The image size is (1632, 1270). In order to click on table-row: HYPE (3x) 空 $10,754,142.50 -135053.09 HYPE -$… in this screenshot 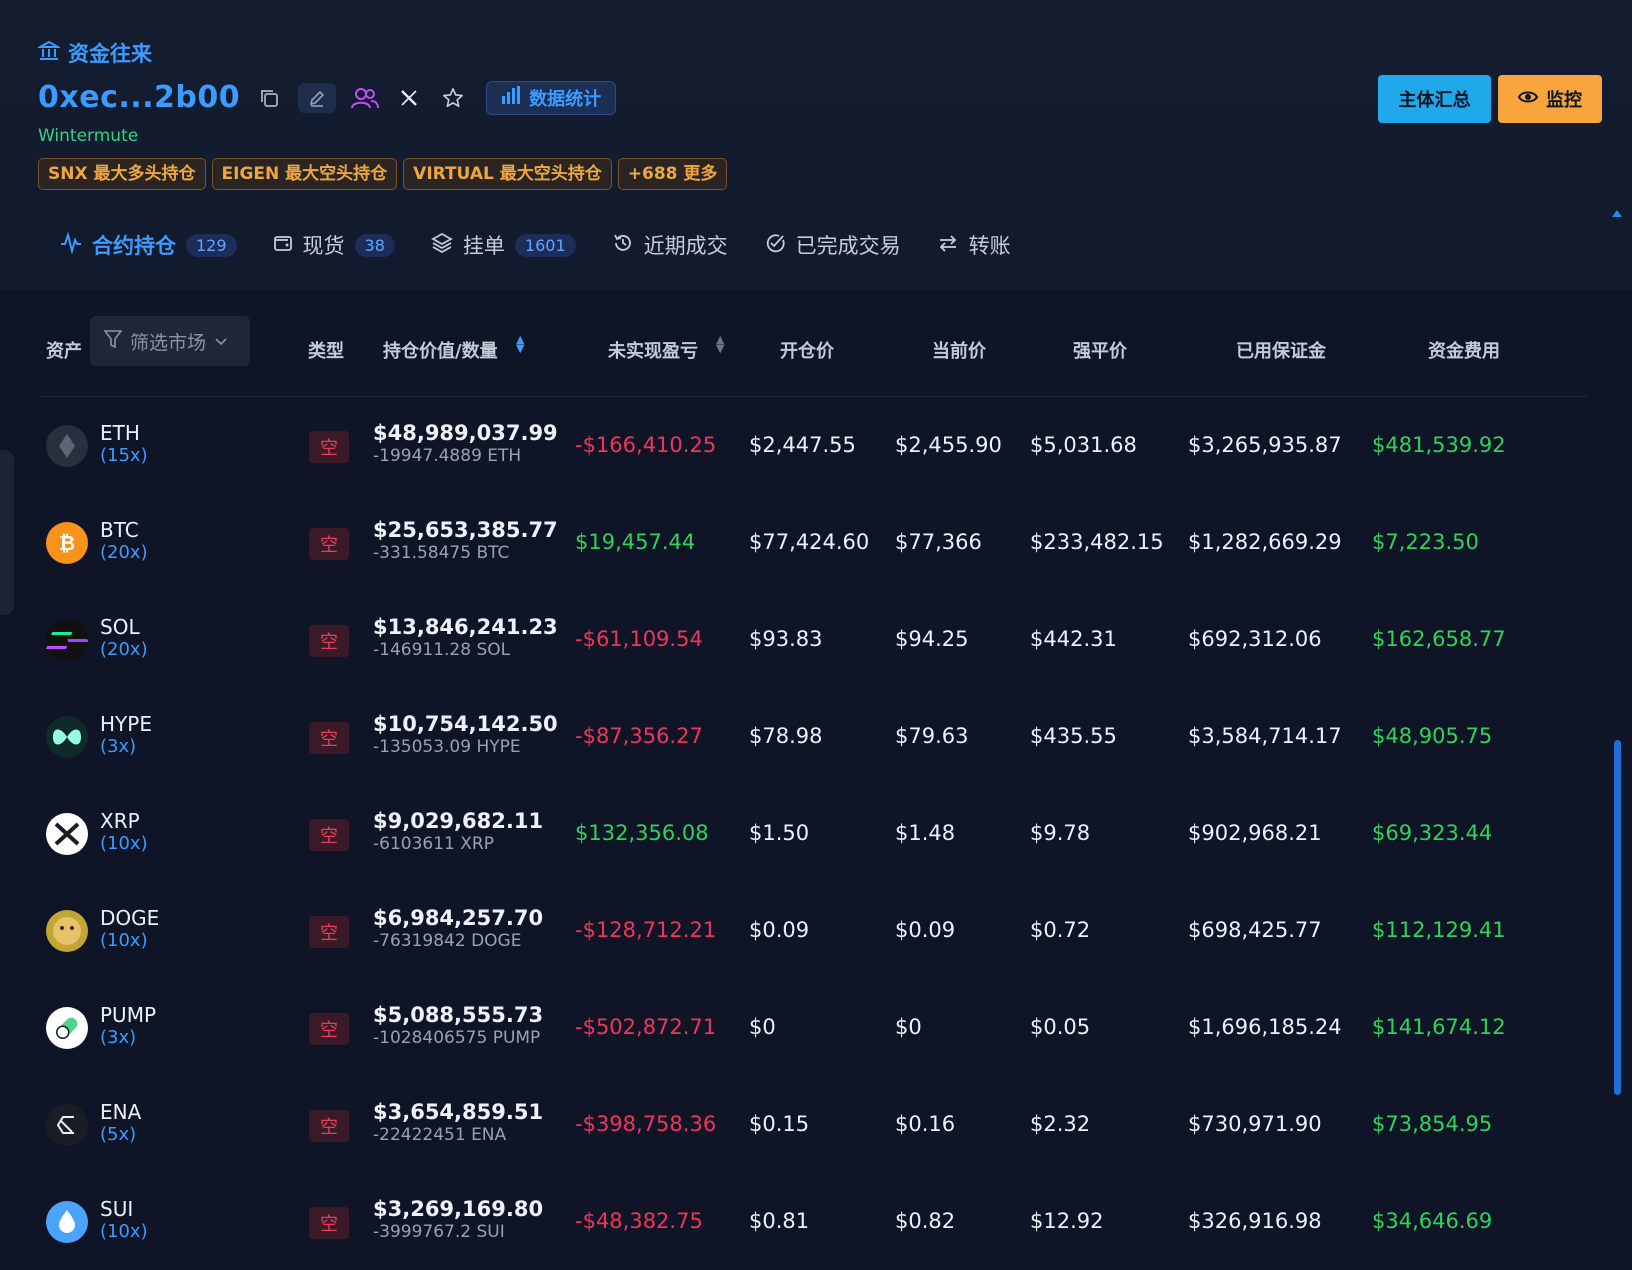, I will do `click(813, 736)`.